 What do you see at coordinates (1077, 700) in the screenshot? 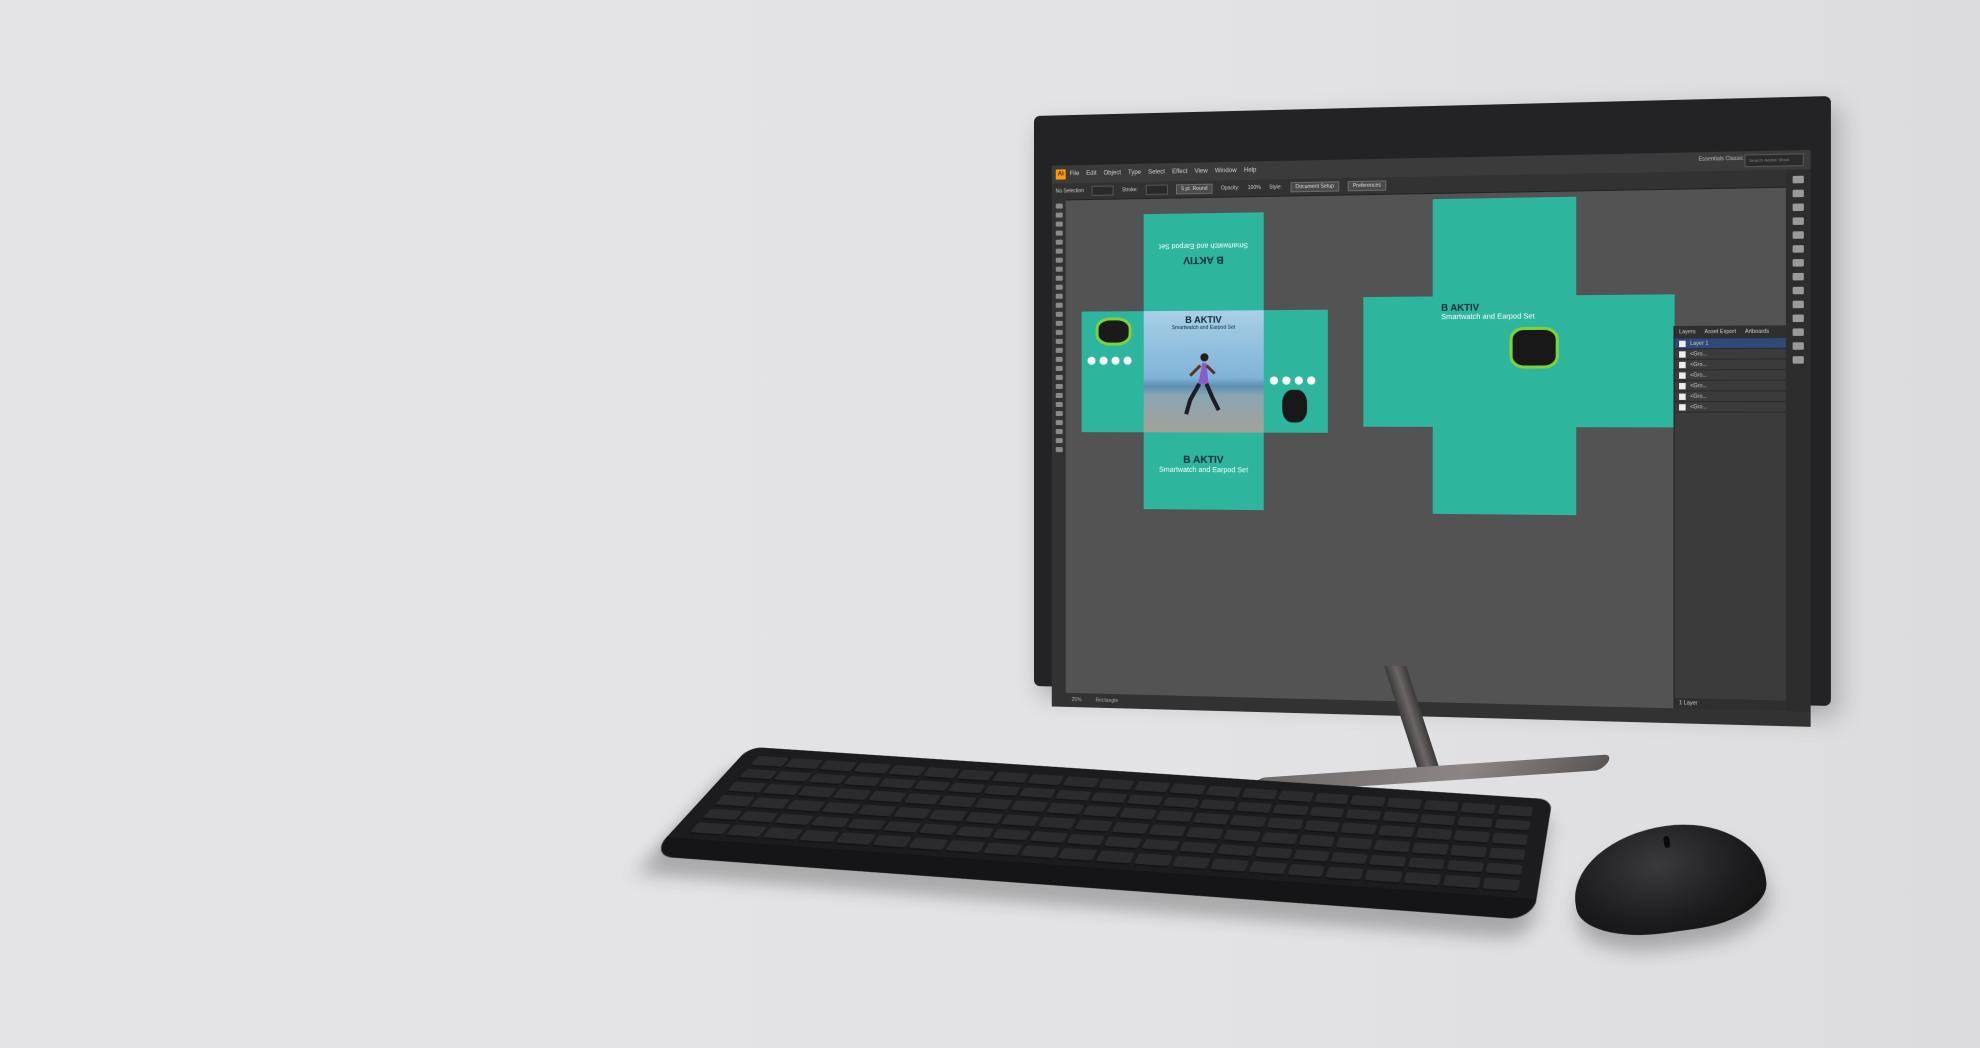
I see `zoom-level: 25%` at bounding box center [1077, 700].